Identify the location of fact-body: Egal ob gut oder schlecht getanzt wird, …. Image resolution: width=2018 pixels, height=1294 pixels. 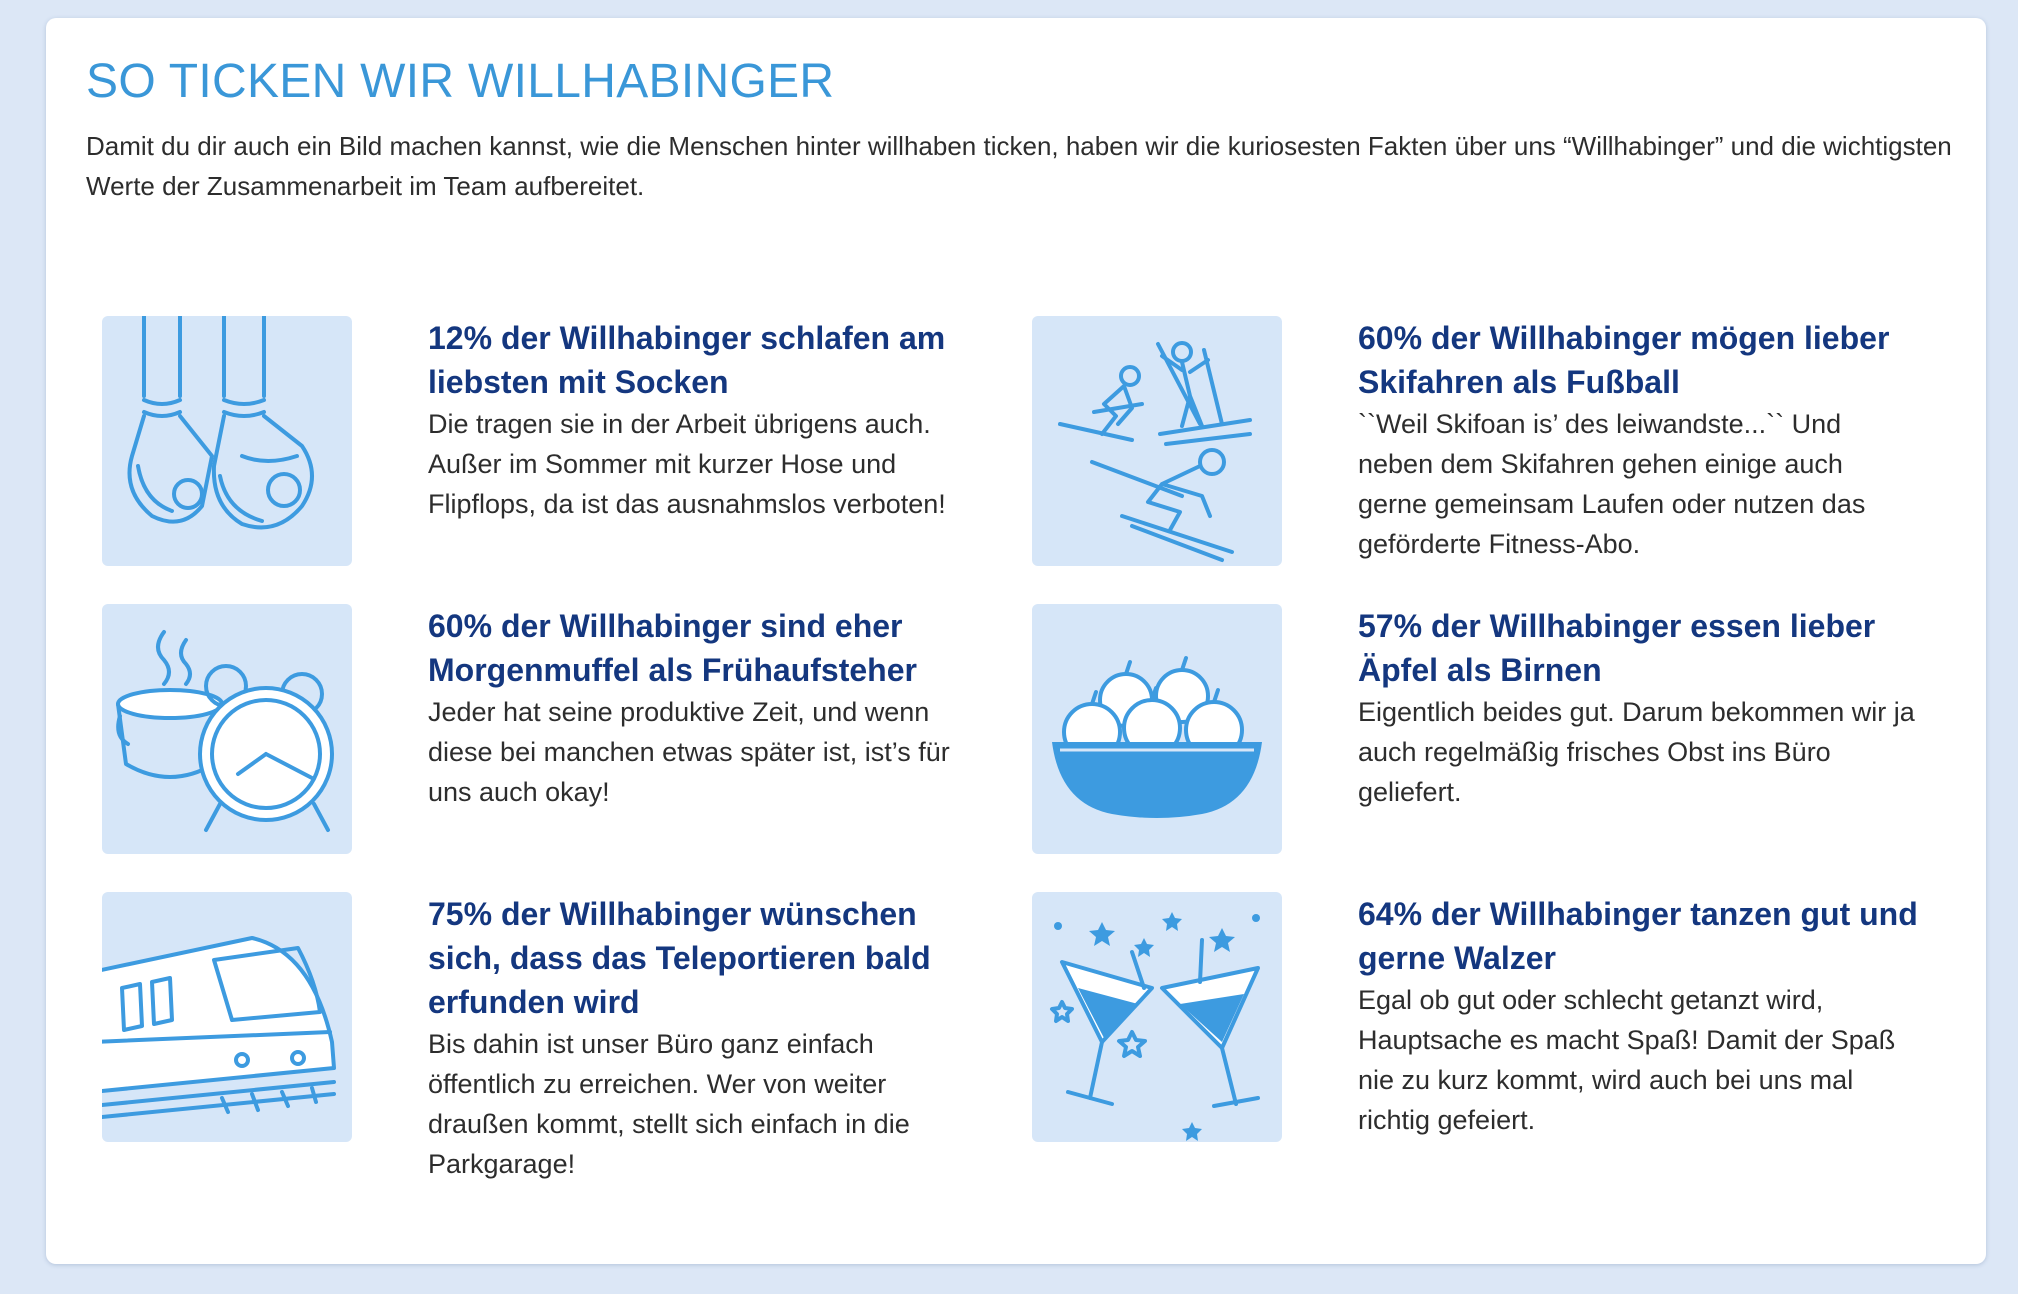
(1627, 1060).